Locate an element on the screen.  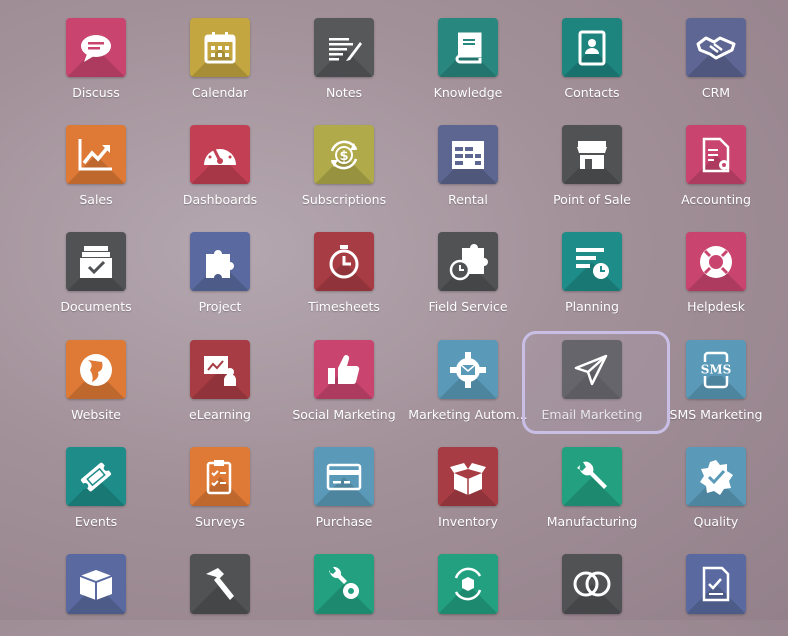
badge-check-icon is located at coordinates (716, 477).